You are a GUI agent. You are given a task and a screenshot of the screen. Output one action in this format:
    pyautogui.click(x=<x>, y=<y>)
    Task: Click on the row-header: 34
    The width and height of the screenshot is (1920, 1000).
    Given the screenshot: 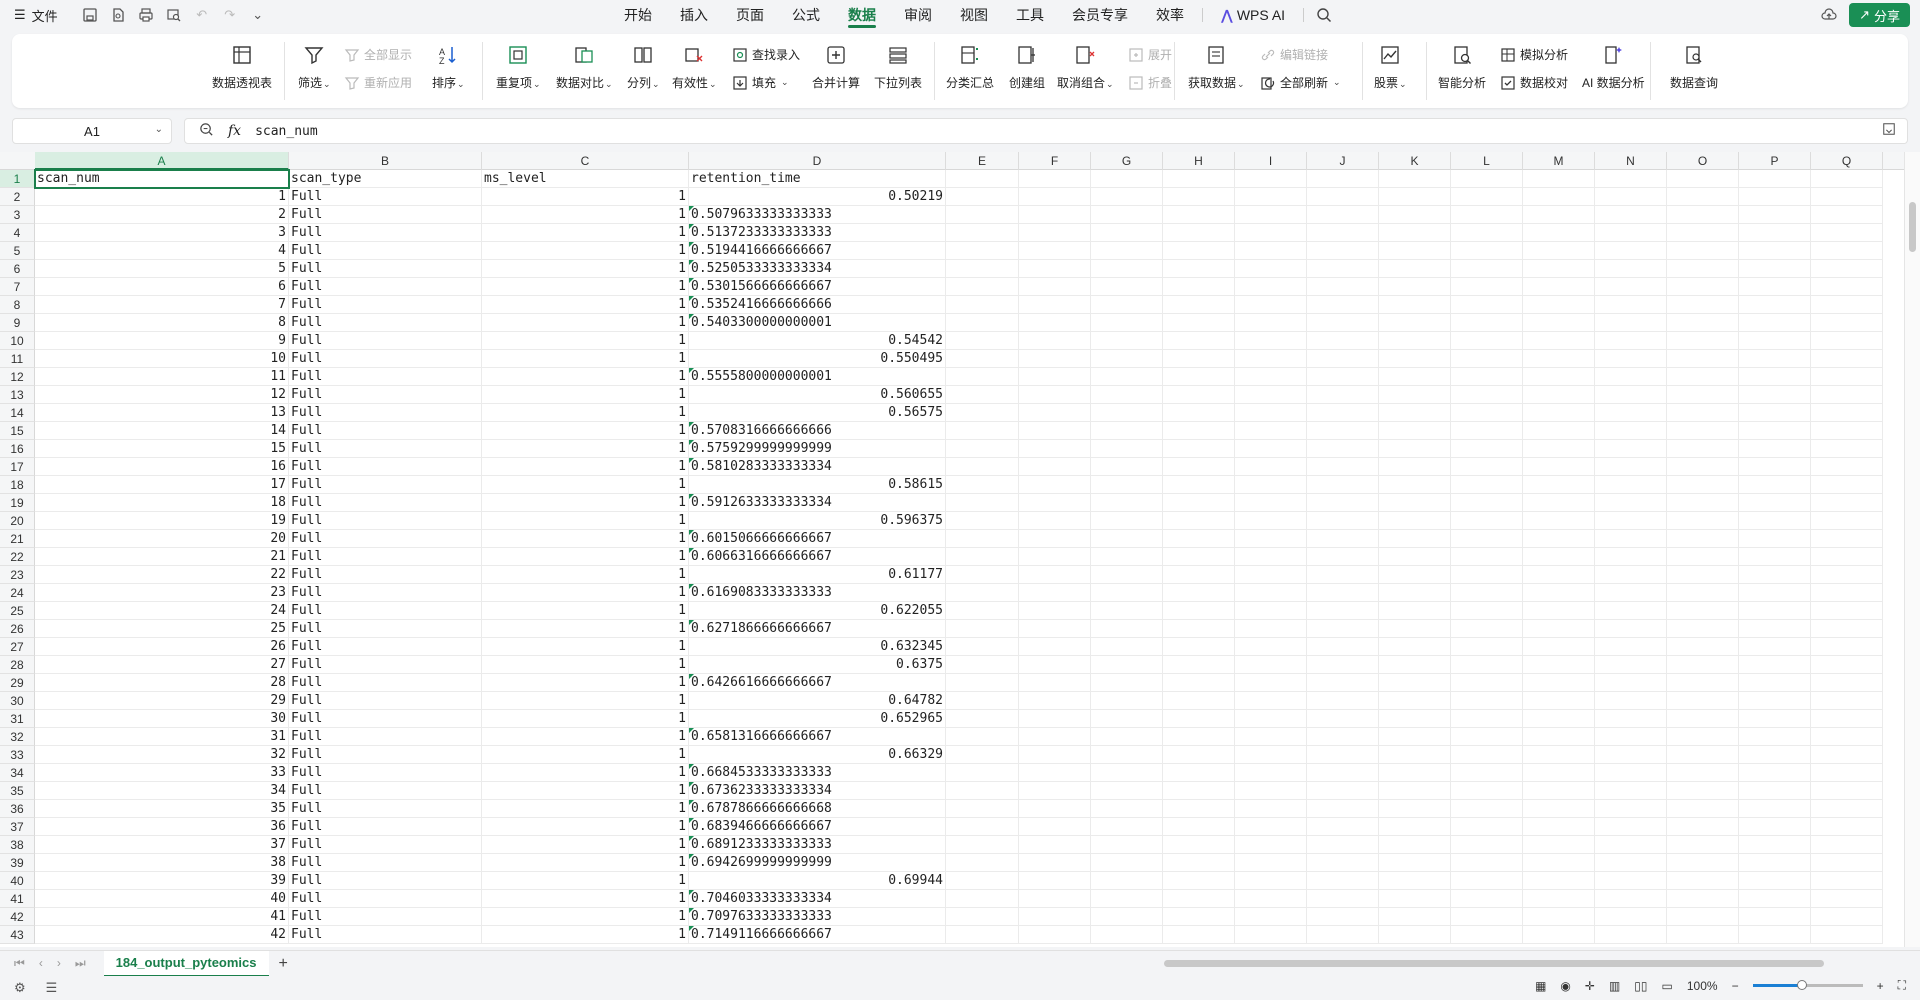 What is the action you would take?
    pyautogui.click(x=17, y=773)
    